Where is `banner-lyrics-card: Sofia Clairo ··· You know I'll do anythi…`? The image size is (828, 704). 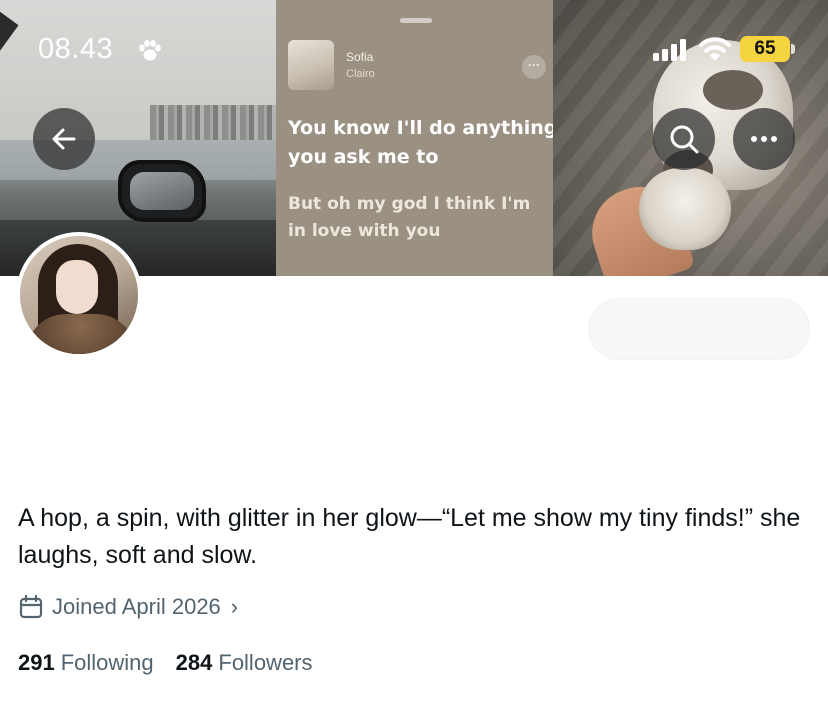
banner-lyrics-card: Sofia Clairo ··· You know I'll do anythi… is located at coordinates (414, 138).